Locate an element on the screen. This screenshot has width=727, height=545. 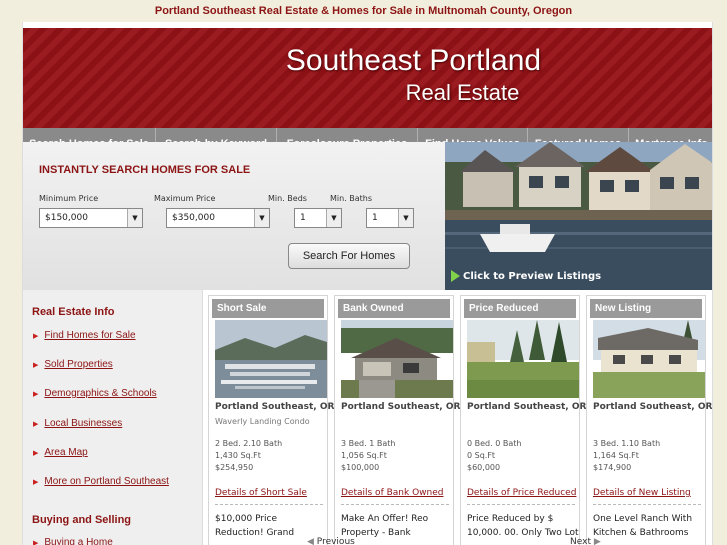
listing-detail-link: Details of Bank Owned is located at coordinates (392, 493).